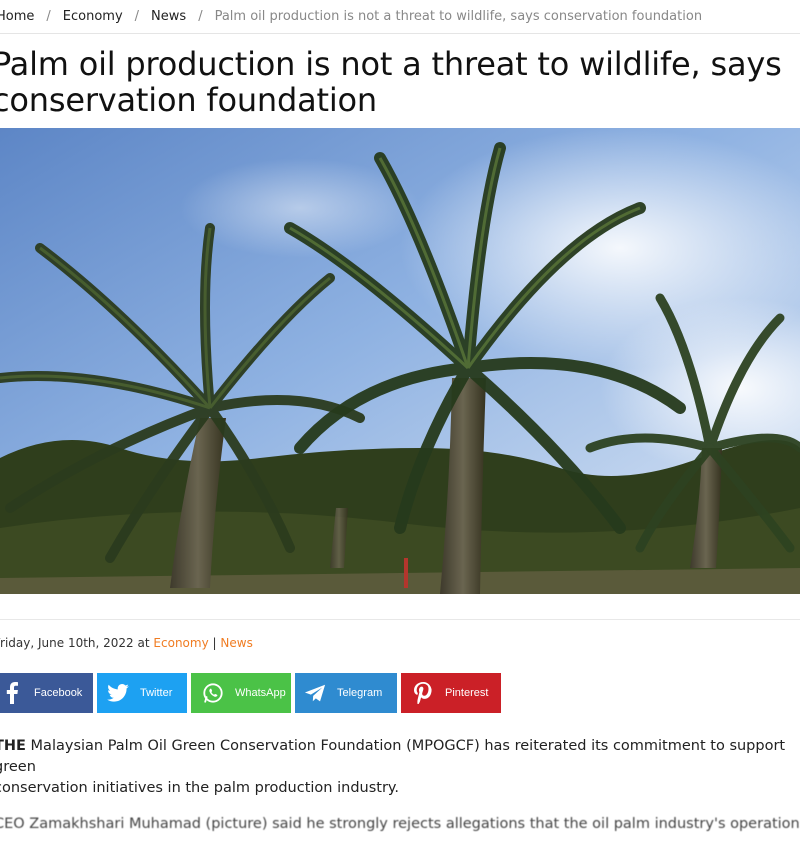  Describe the element at coordinates (423, 693) in the screenshot. I see `pinterest-icon` at that location.